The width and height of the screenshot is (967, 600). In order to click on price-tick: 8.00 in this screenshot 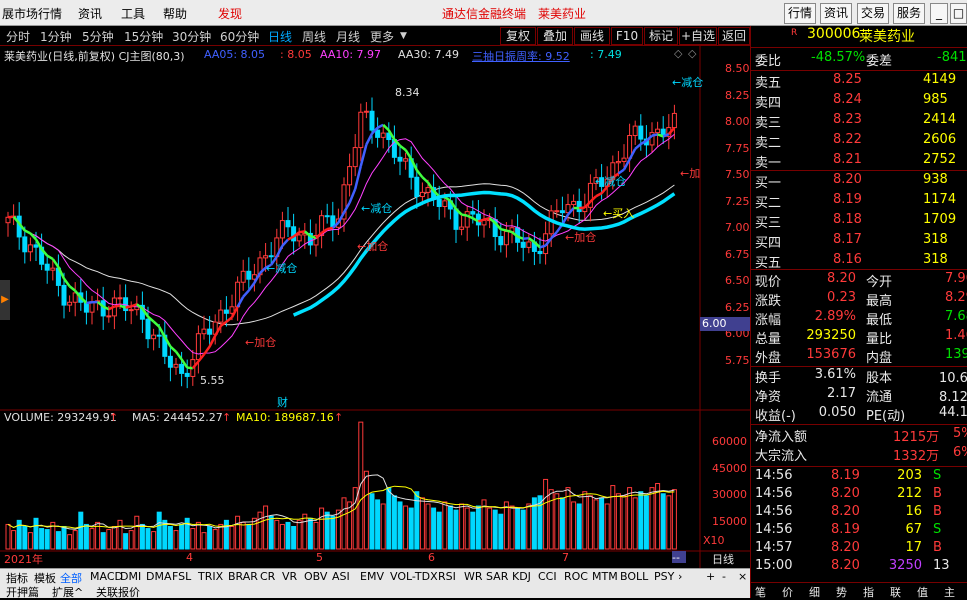, I will do `click(737, 121)`.